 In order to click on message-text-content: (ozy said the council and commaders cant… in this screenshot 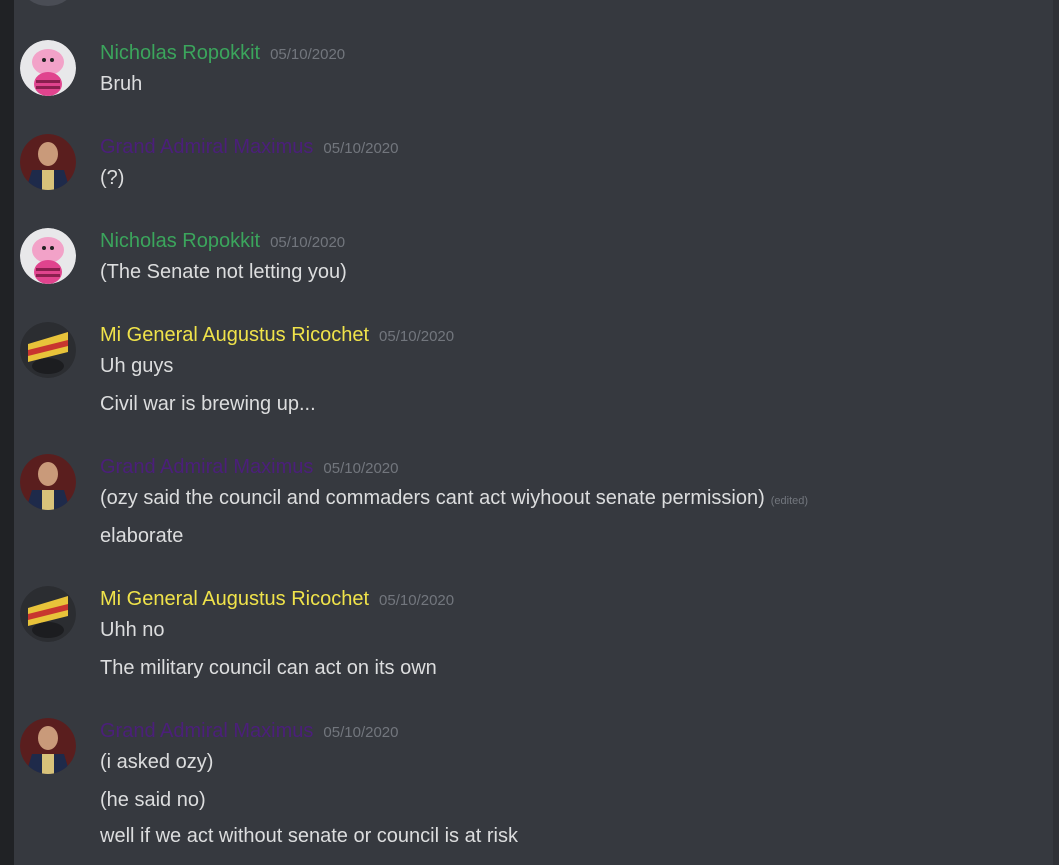, I will do `click(432, 498)`.